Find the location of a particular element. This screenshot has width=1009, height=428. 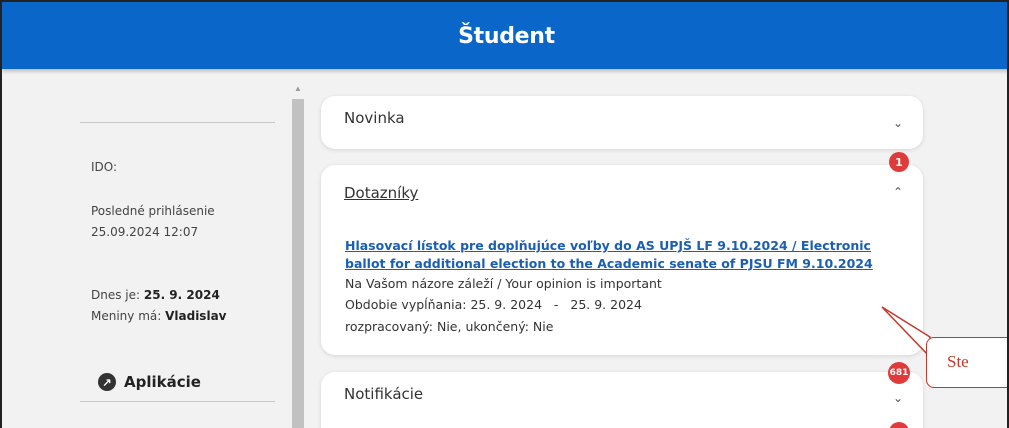

sidebar-divider is located at coordinates (177, 122).